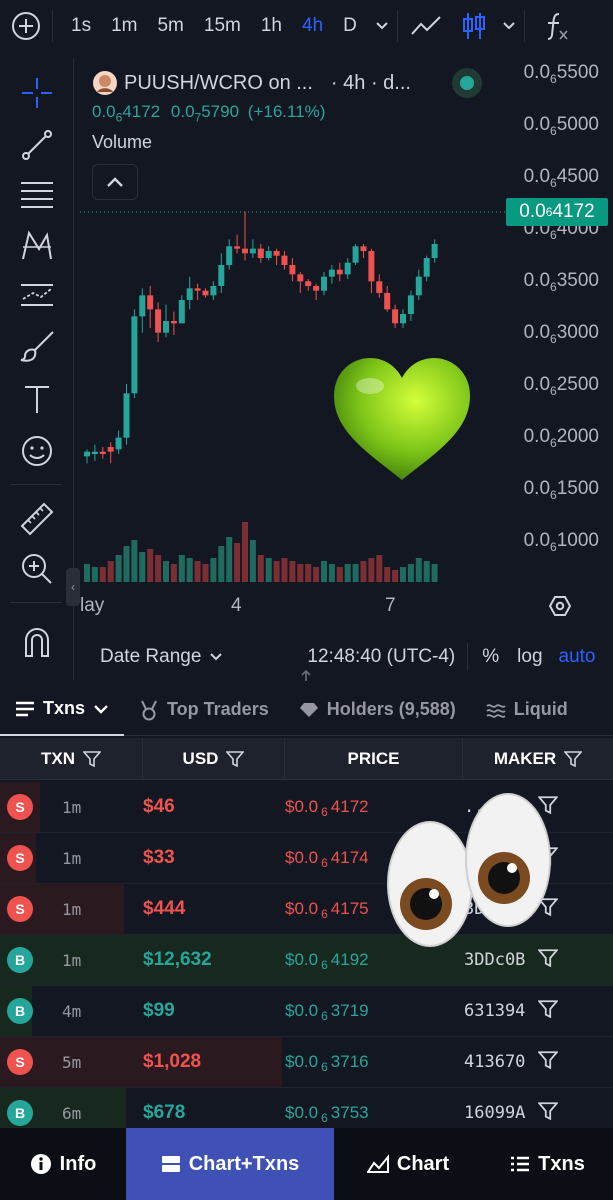 The height and width of the screenshot is (1200, 613). I want to click on indicators-button, so click(557, 26).